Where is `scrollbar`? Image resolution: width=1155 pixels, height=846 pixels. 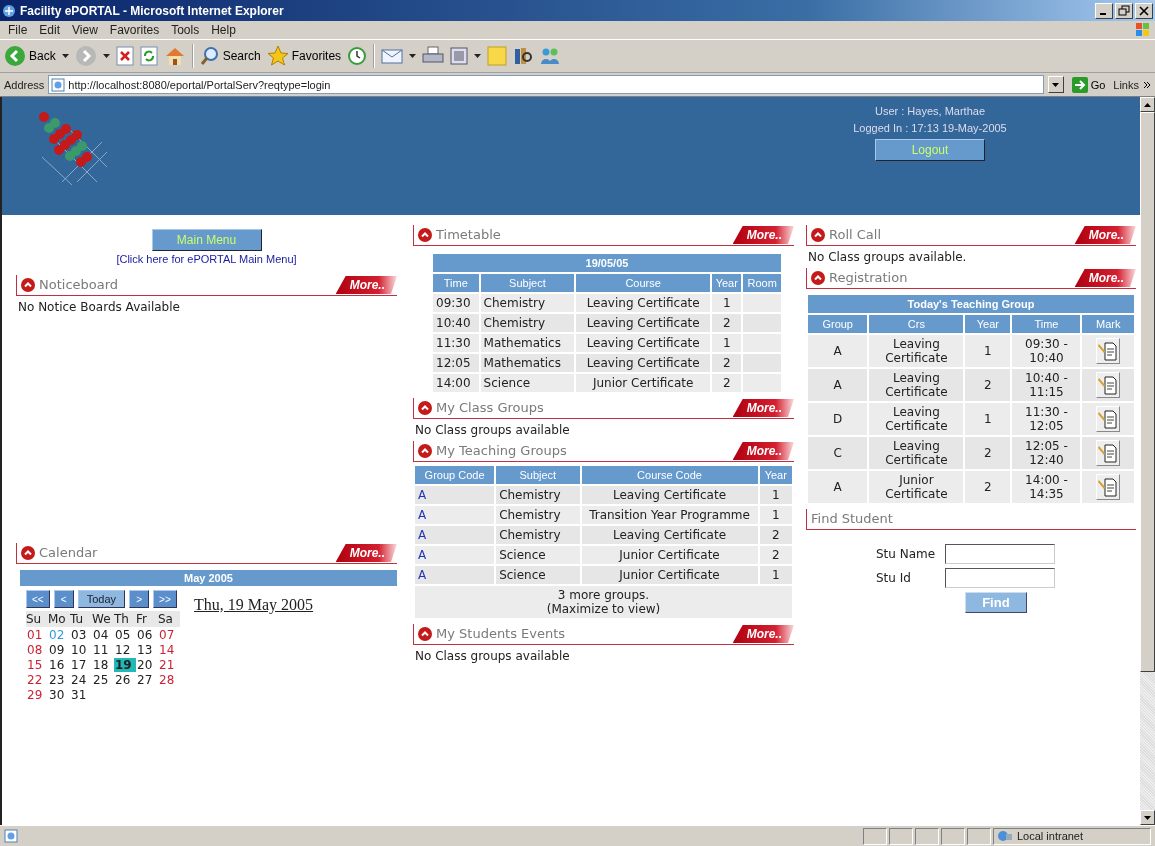 scrollbar is located at coordinates (1147, 461).